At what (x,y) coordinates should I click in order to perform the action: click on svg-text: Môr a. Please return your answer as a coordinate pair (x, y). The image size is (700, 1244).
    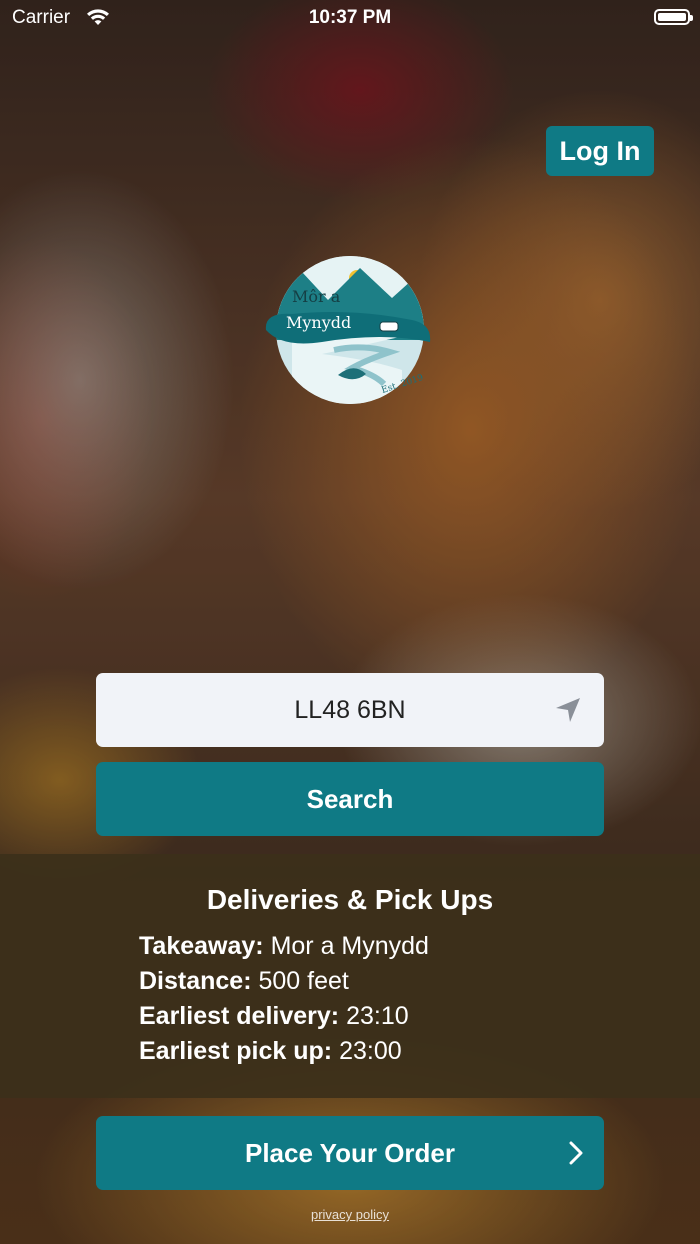
    Looking at the image, I should click on (316, 296).